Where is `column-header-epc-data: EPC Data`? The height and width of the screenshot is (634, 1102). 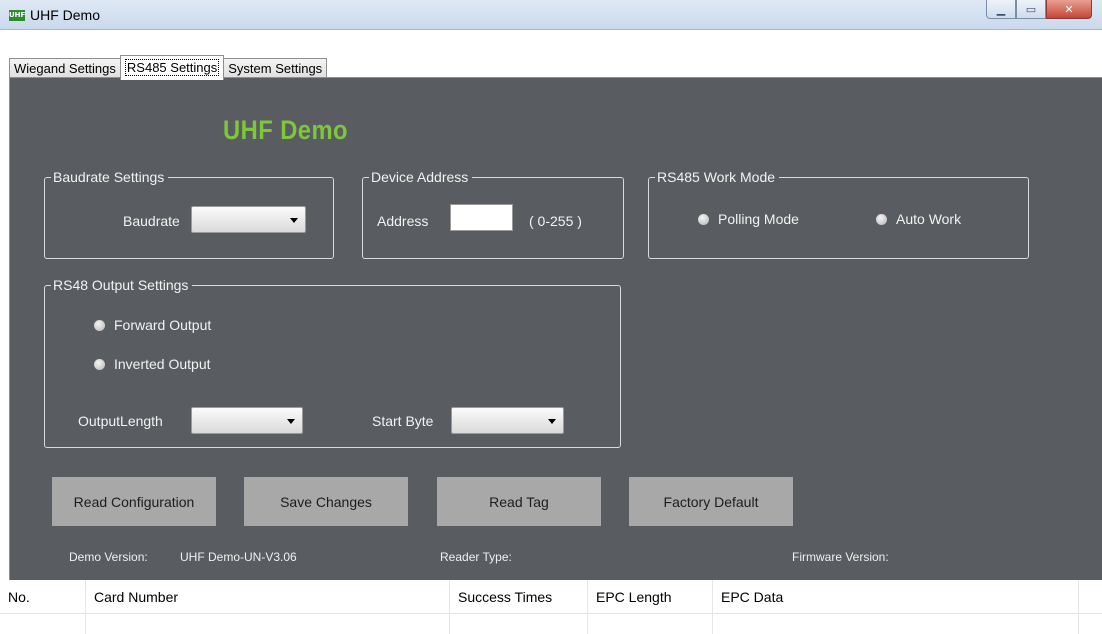
column-header-epc-data: EPC Data is located at coordinates (896, 597).